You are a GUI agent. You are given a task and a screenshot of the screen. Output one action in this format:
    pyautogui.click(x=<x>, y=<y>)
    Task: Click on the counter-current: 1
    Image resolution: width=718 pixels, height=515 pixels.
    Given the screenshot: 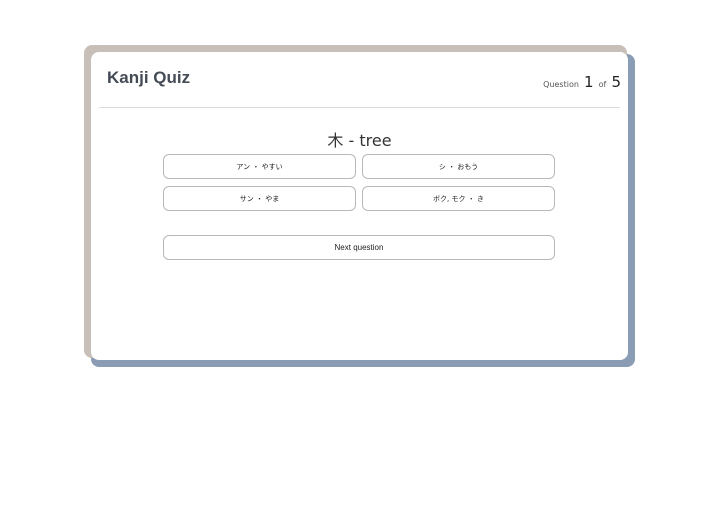 What is the action you would take?
    pyautogui.click(x=589, y=82)
    